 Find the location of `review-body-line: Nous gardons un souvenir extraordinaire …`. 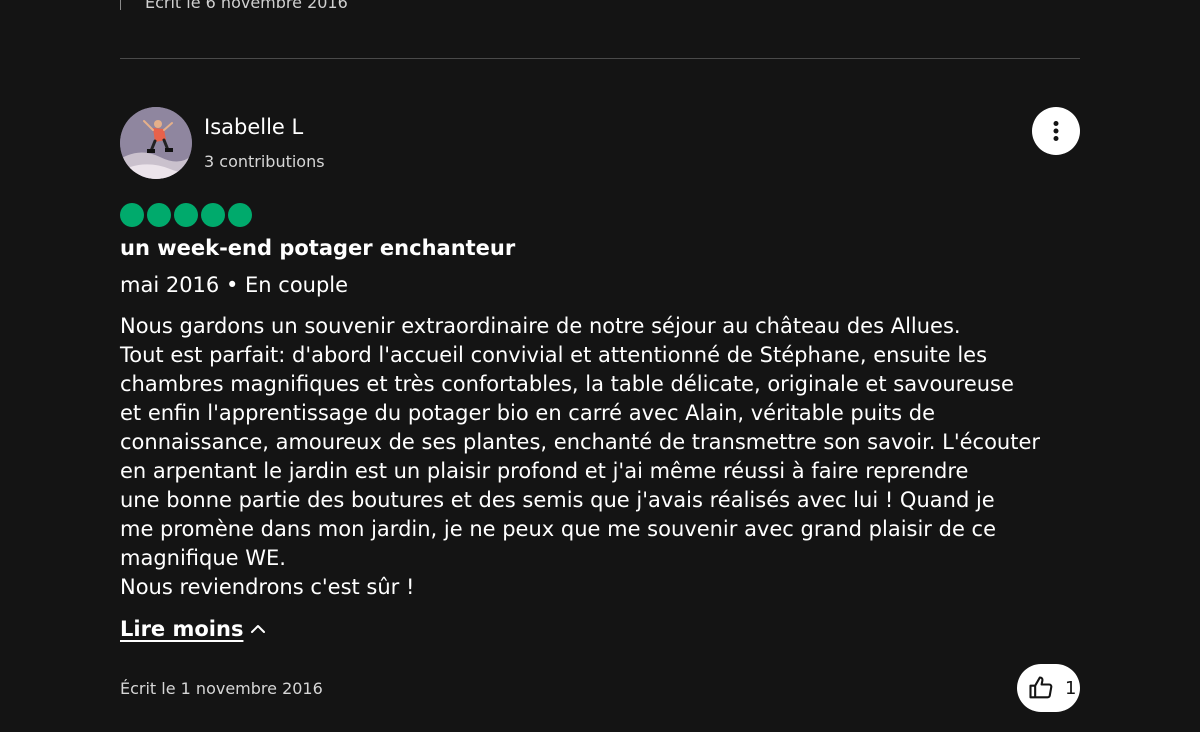

review-body-line: Nous gardons un souvenir extraordinaire … is located at coordinates (540, 326).